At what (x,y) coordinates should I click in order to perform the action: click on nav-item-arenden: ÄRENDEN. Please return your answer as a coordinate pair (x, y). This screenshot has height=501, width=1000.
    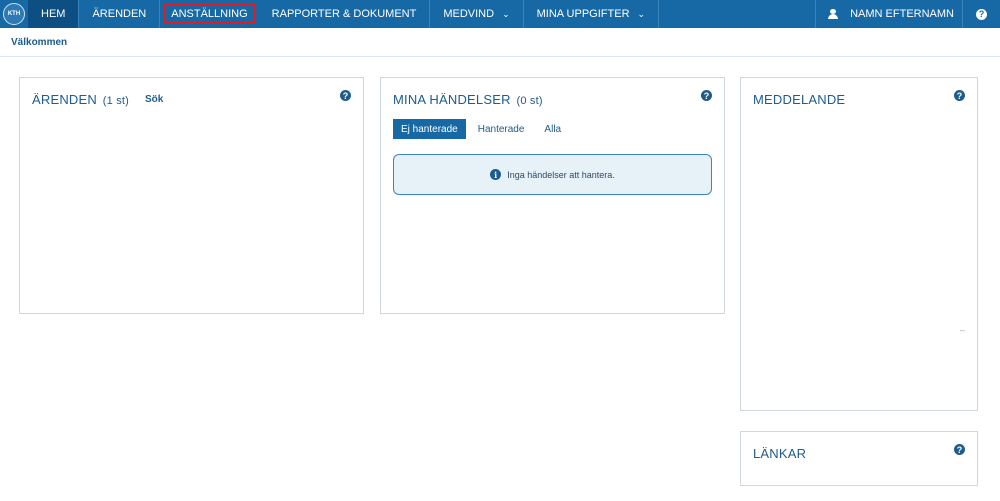
    Looking at the image, I should click on (120, 14).